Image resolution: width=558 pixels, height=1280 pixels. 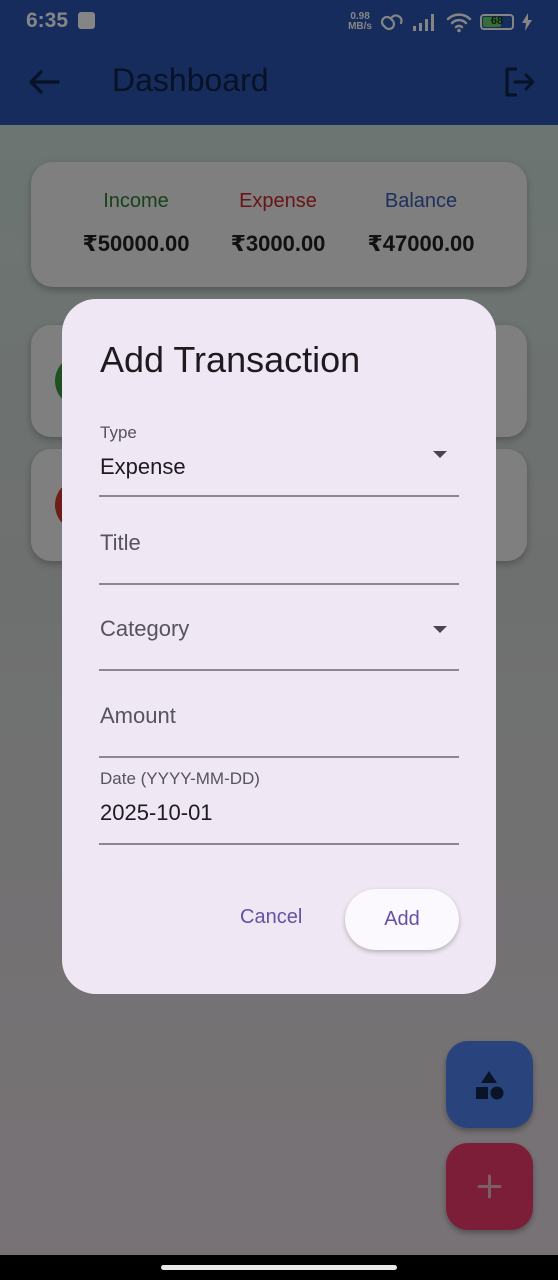 What do you see at coordinates (279, 804) in the screenshot?
I see `date-field: Date (YYYY-MM-DD) 2025-10-01` at bounding box center [279, 804].